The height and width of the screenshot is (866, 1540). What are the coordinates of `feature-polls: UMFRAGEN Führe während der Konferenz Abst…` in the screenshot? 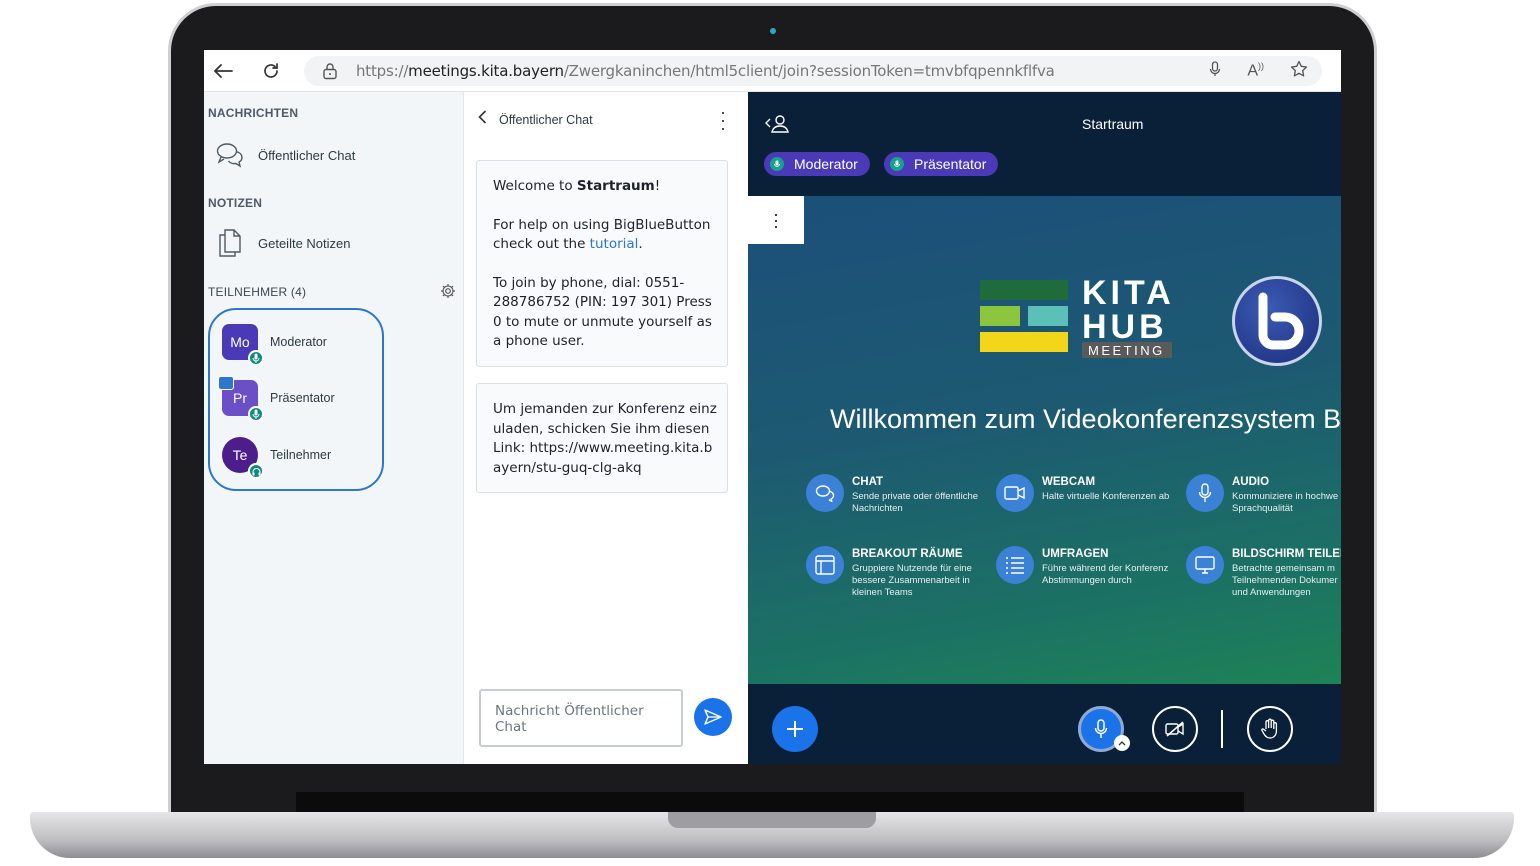 It's located at (1089, 566).